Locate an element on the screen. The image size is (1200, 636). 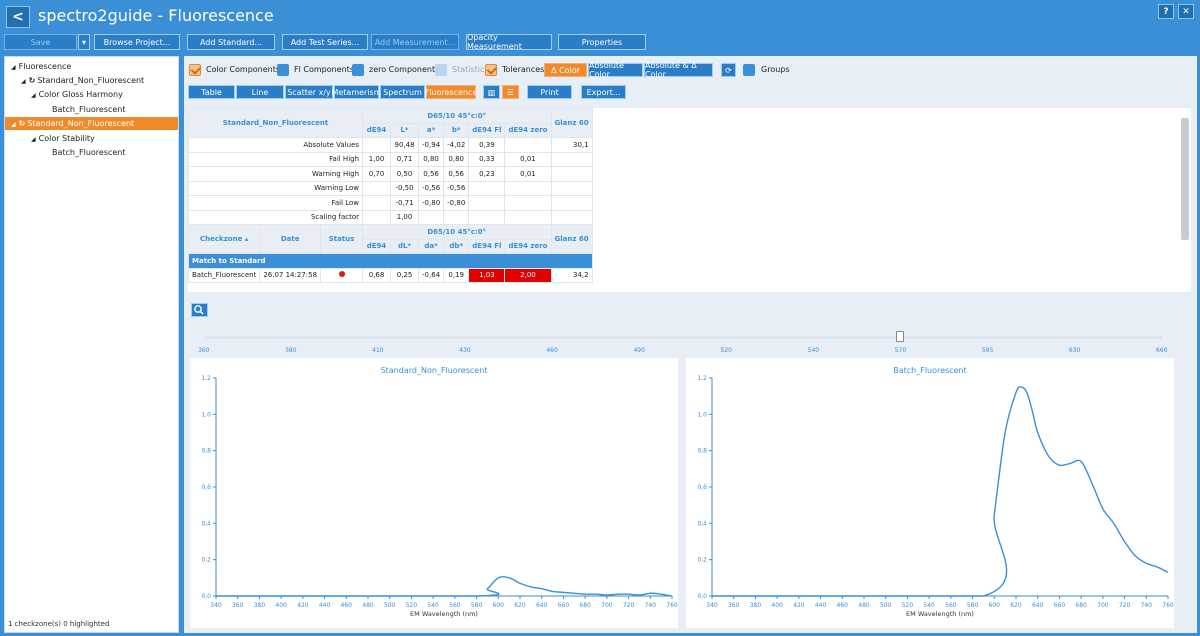
x-tick-label: 620 is located at coordinates (520, 605).